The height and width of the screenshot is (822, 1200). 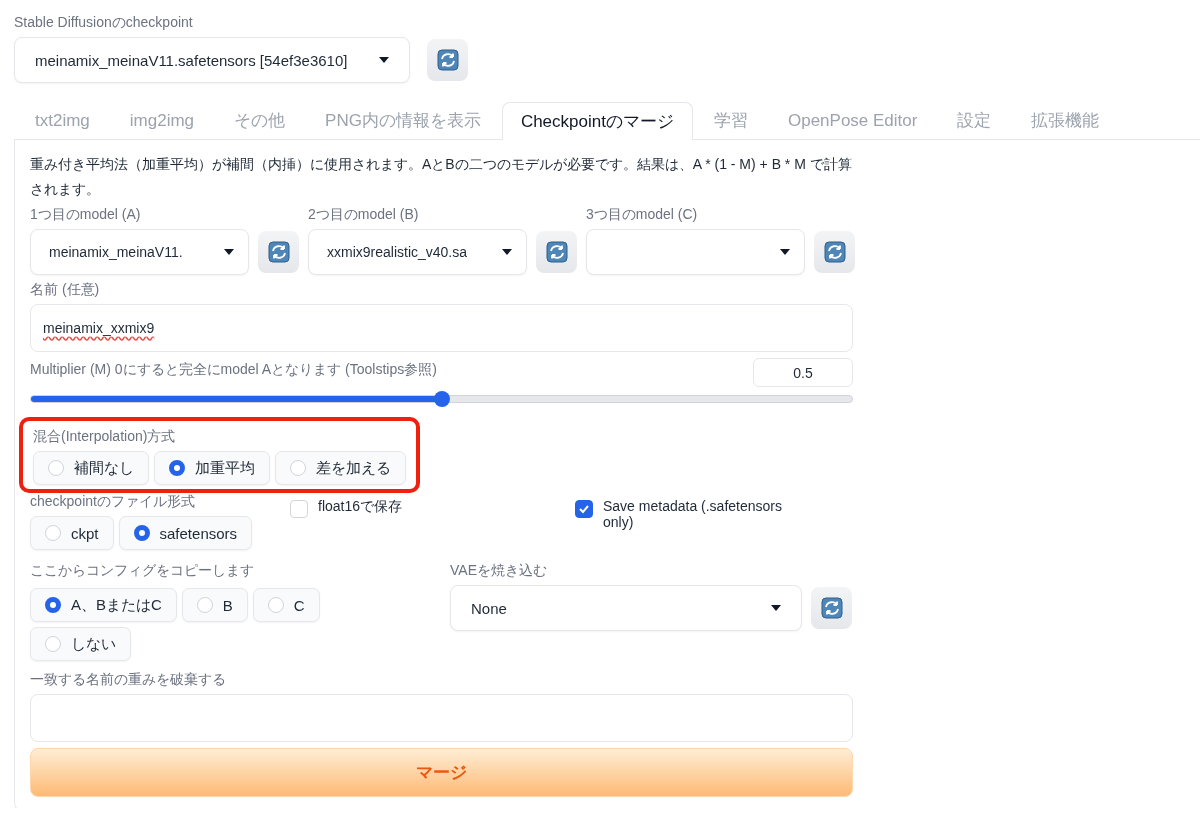 I want to click on number-input: 0.5, so click(x=803, y=372).